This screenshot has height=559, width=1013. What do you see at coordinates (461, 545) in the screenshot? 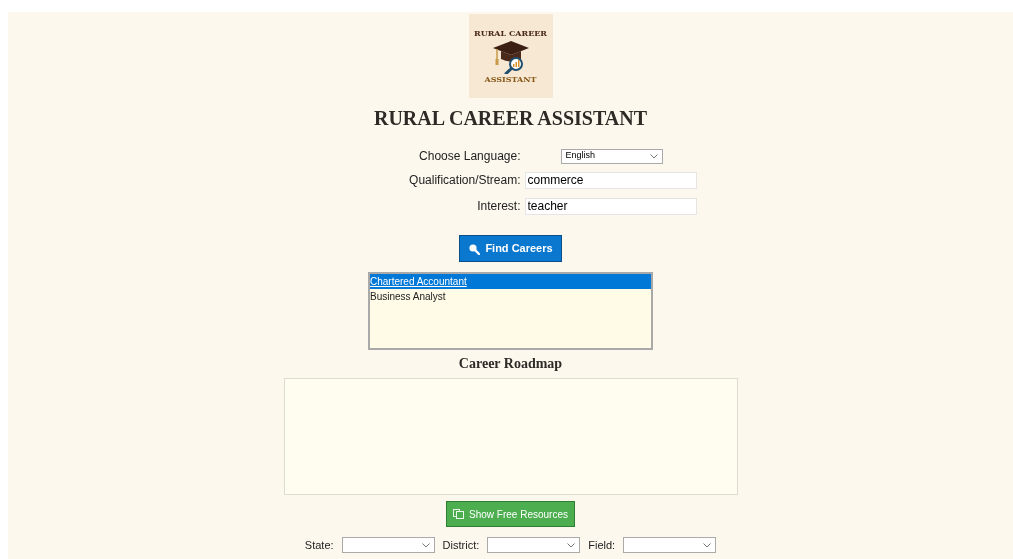
I see `filter-label: District:` at bounding box center [461, 545].